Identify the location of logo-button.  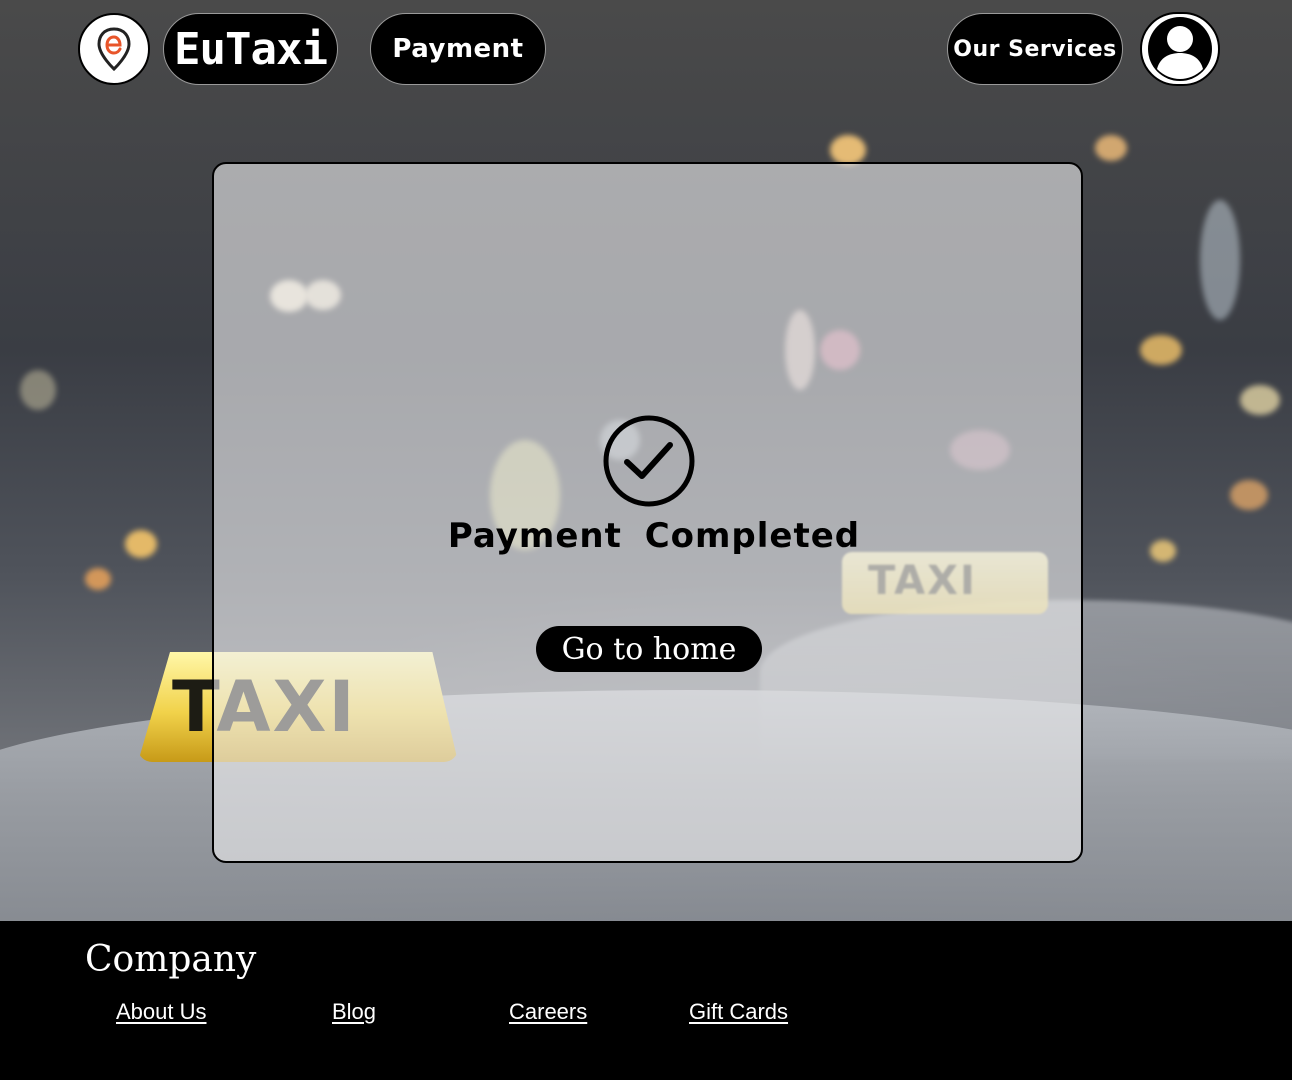
(114, 49).